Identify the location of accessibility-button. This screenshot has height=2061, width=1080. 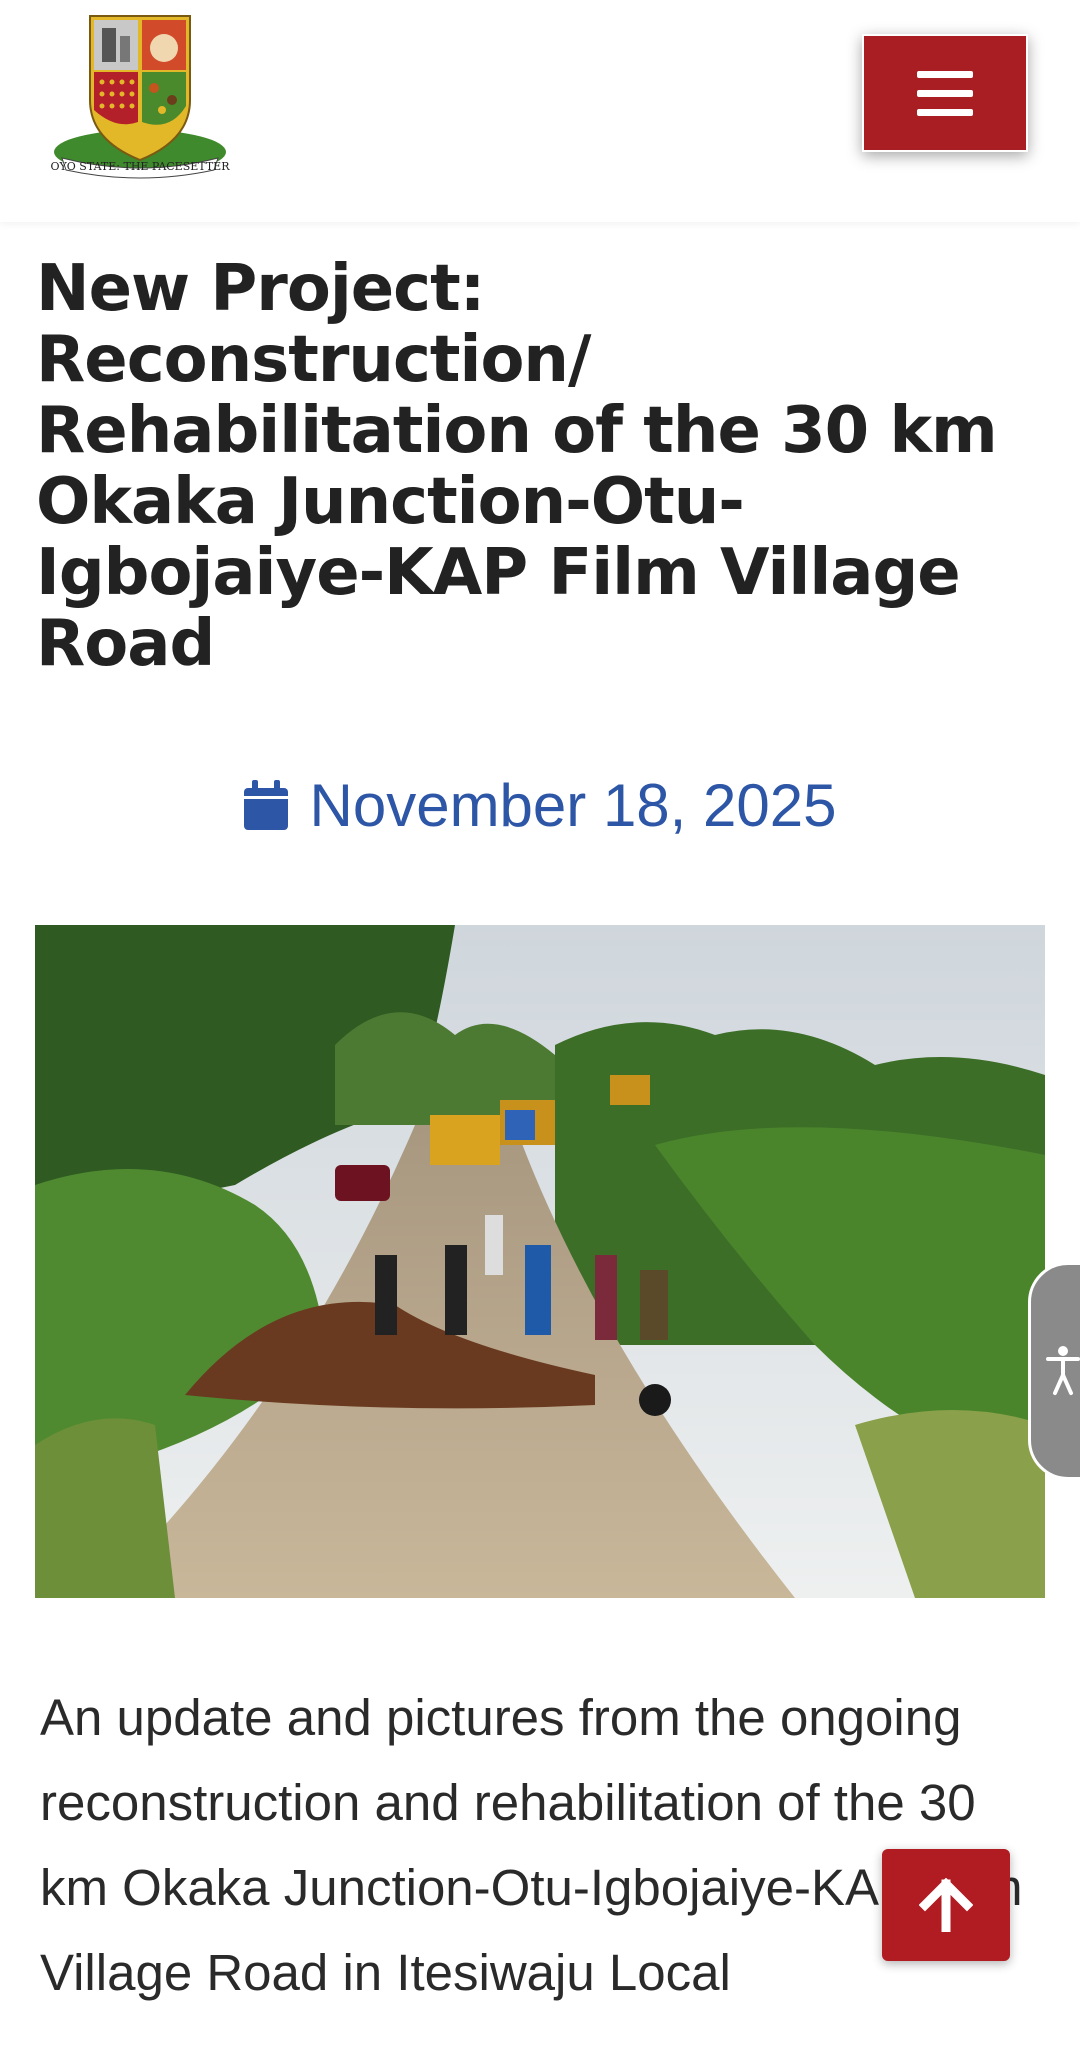
(1054, 1371).